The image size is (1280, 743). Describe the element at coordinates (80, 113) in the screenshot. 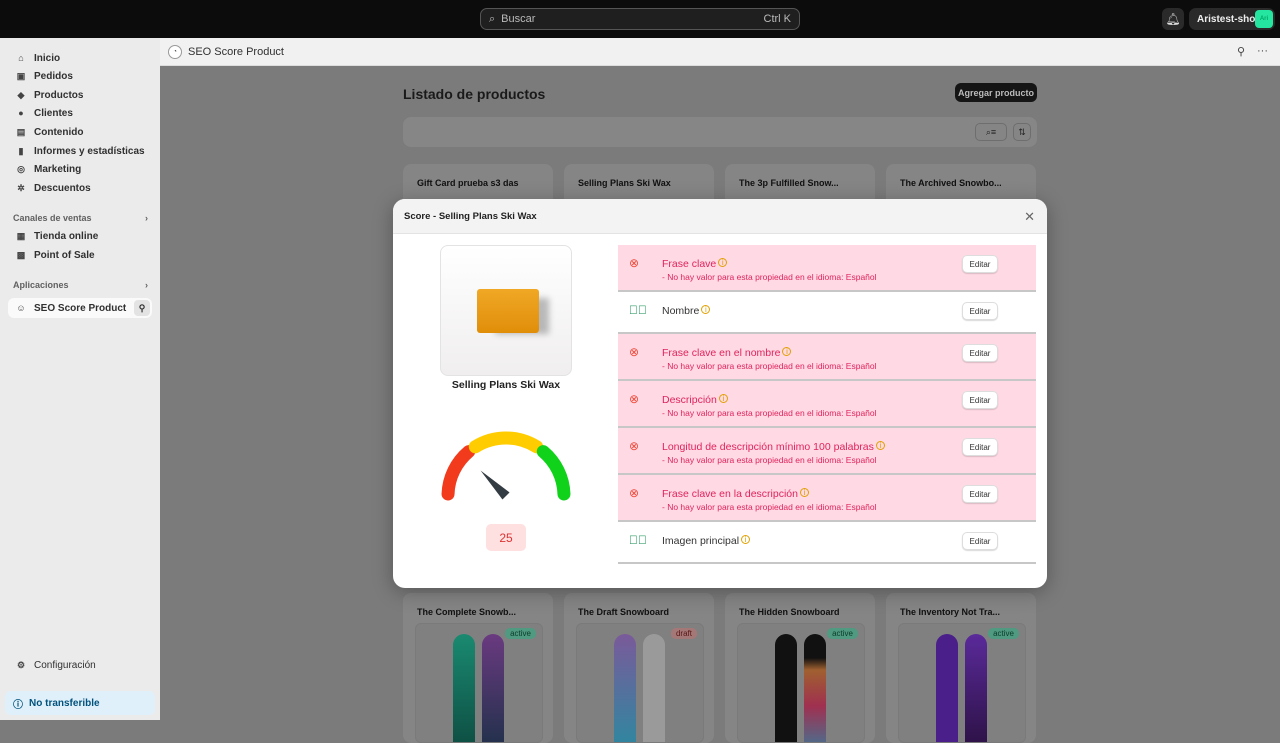

I see `sidebar-item-clientes: ● Clientes` at that location.